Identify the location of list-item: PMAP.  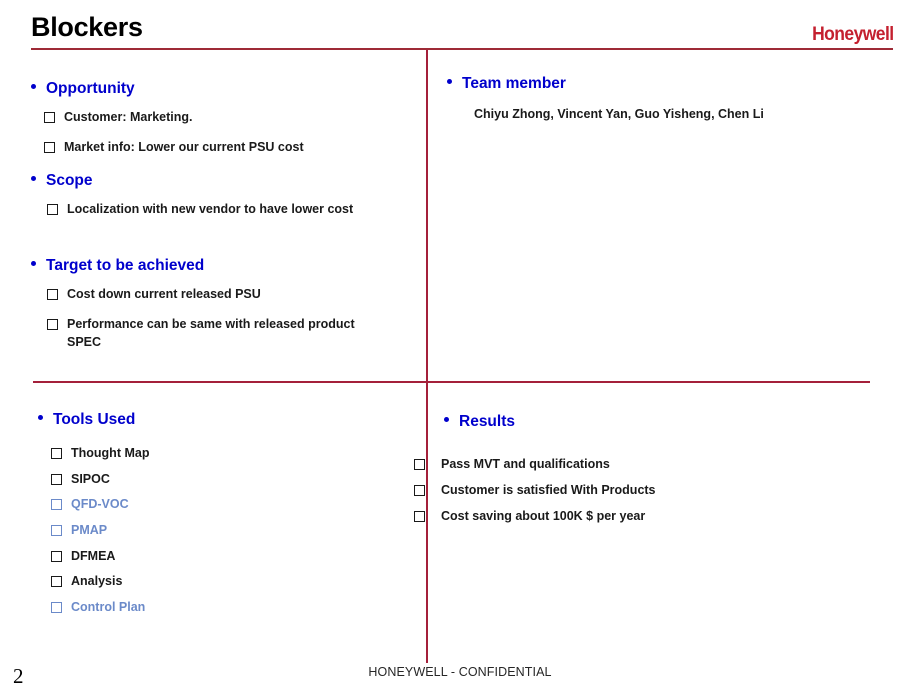
(79, 531).